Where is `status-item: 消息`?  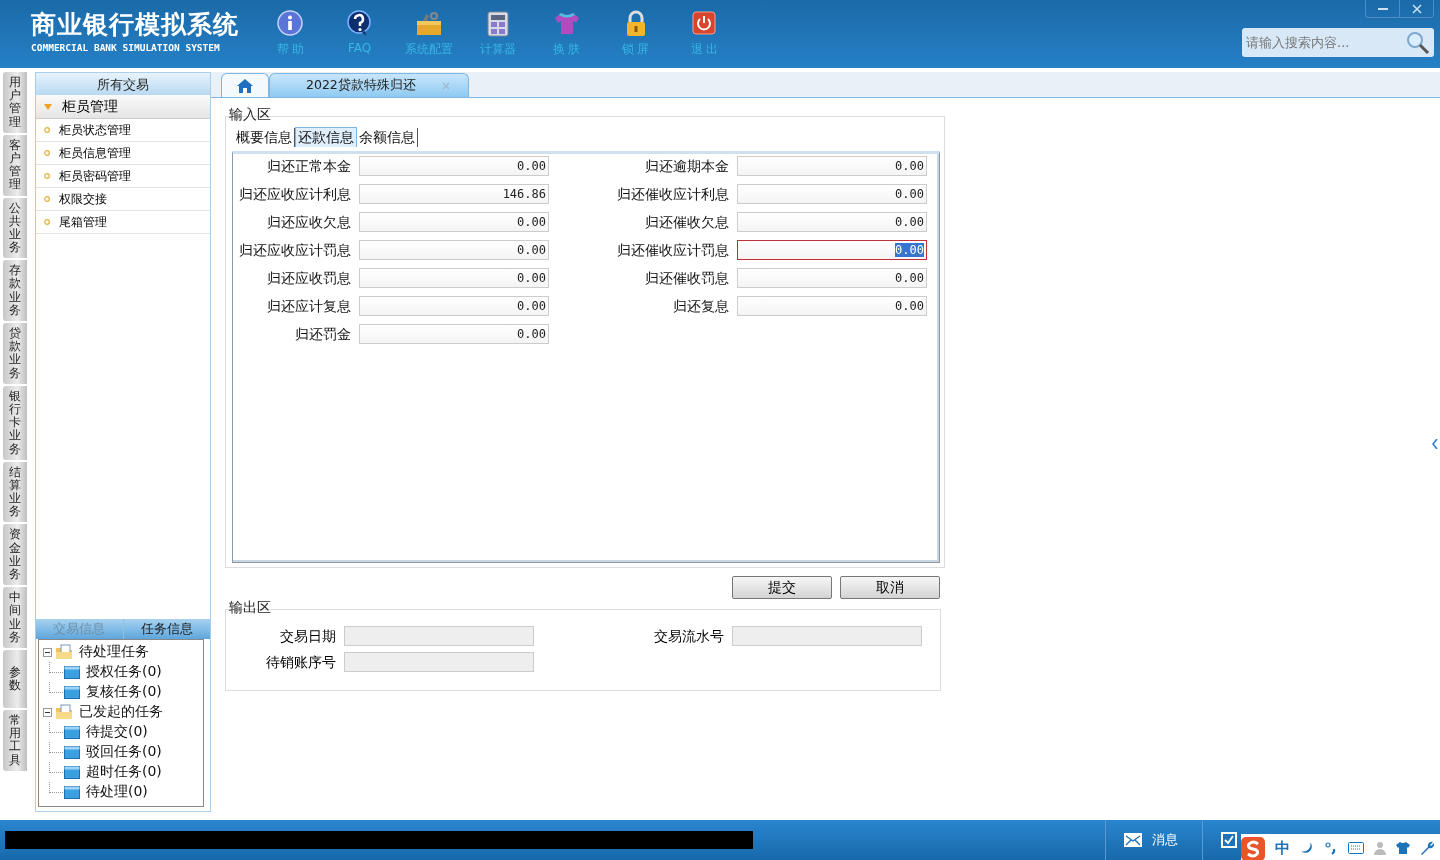
status-item: 消息 is located at coordinates (1153, 840).